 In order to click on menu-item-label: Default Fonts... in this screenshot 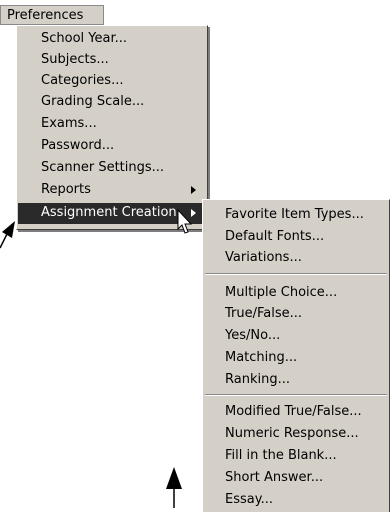, I will do `click(275, 236)`.